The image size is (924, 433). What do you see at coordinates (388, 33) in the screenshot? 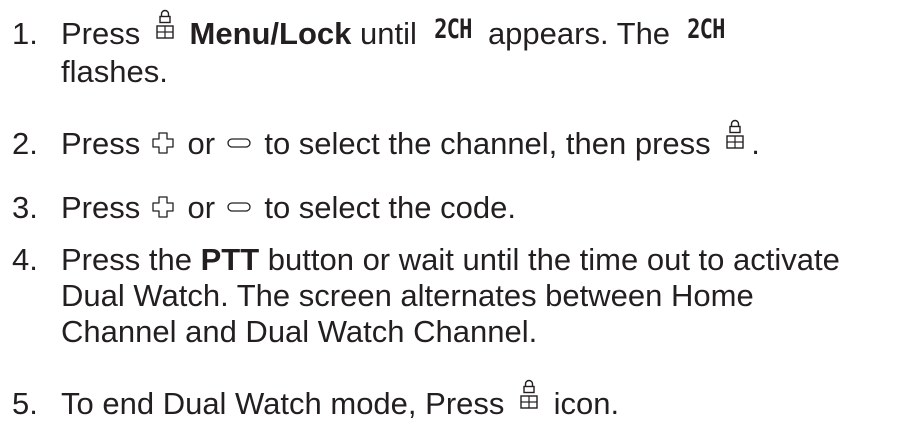
I see `step-text: until` at bounding box center [388, 33].